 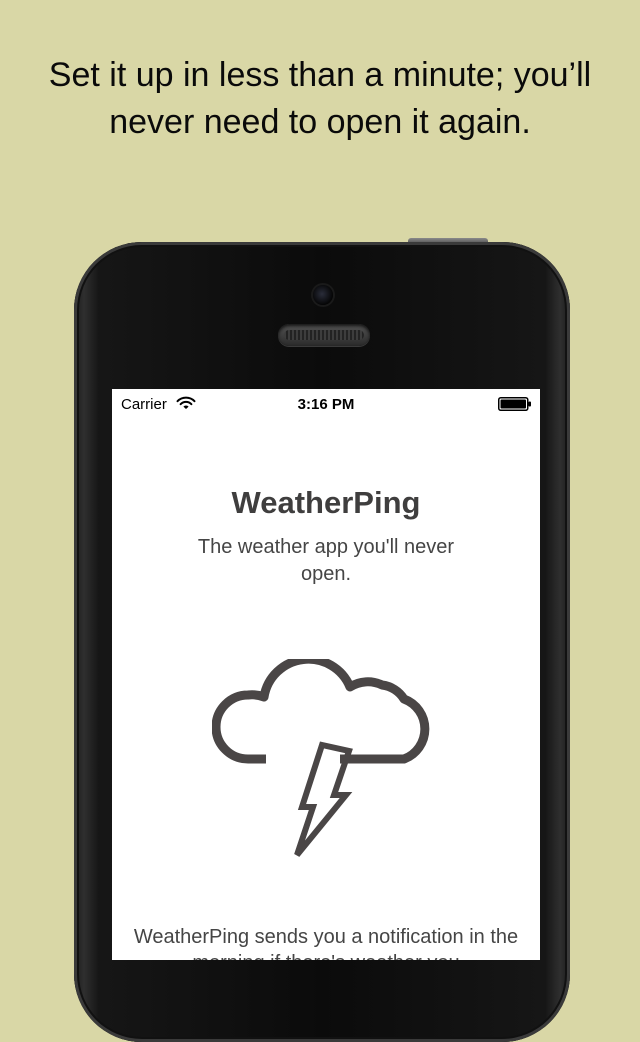 I want to click on status-time: 3:16 PM, so click(x=326, y=404).